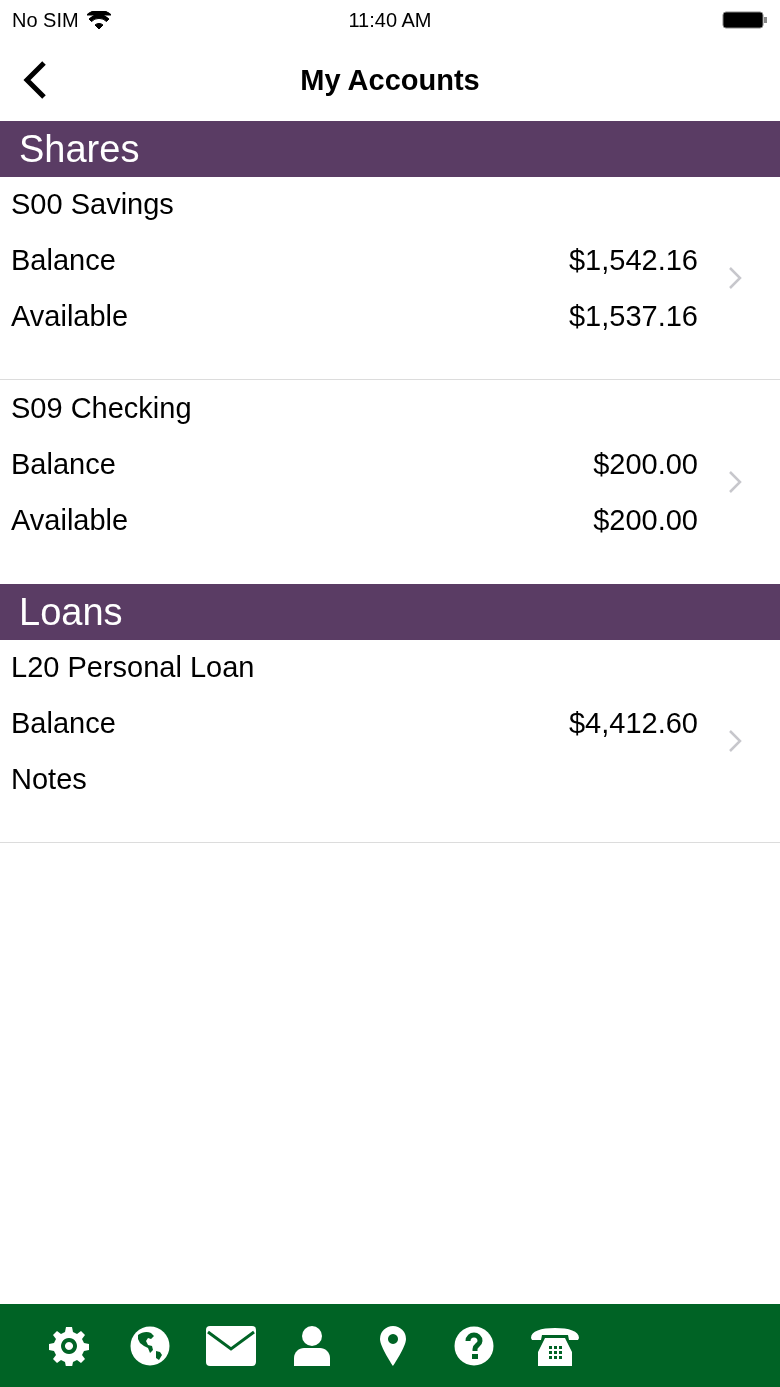 This screenshot has width=780, height=1387. What do you see at coordinates (633, 260) in the screenshot?
I see `field-value: $1,542.16` at bounding box center [633, 260].